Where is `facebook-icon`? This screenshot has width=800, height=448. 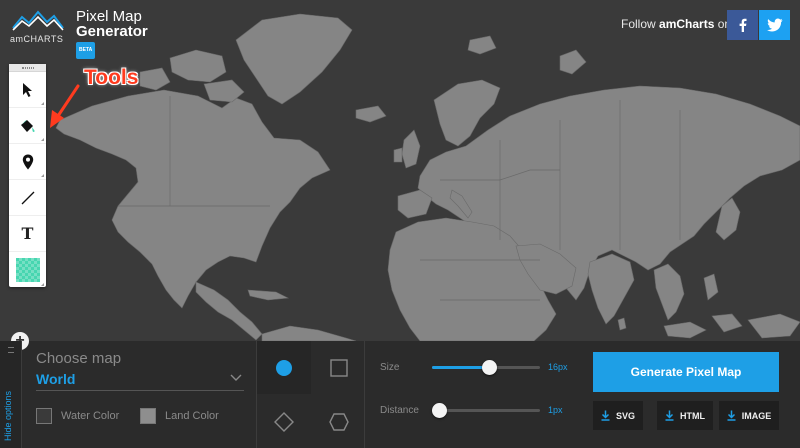 facebook-icon is located at coordinates (742, 25).